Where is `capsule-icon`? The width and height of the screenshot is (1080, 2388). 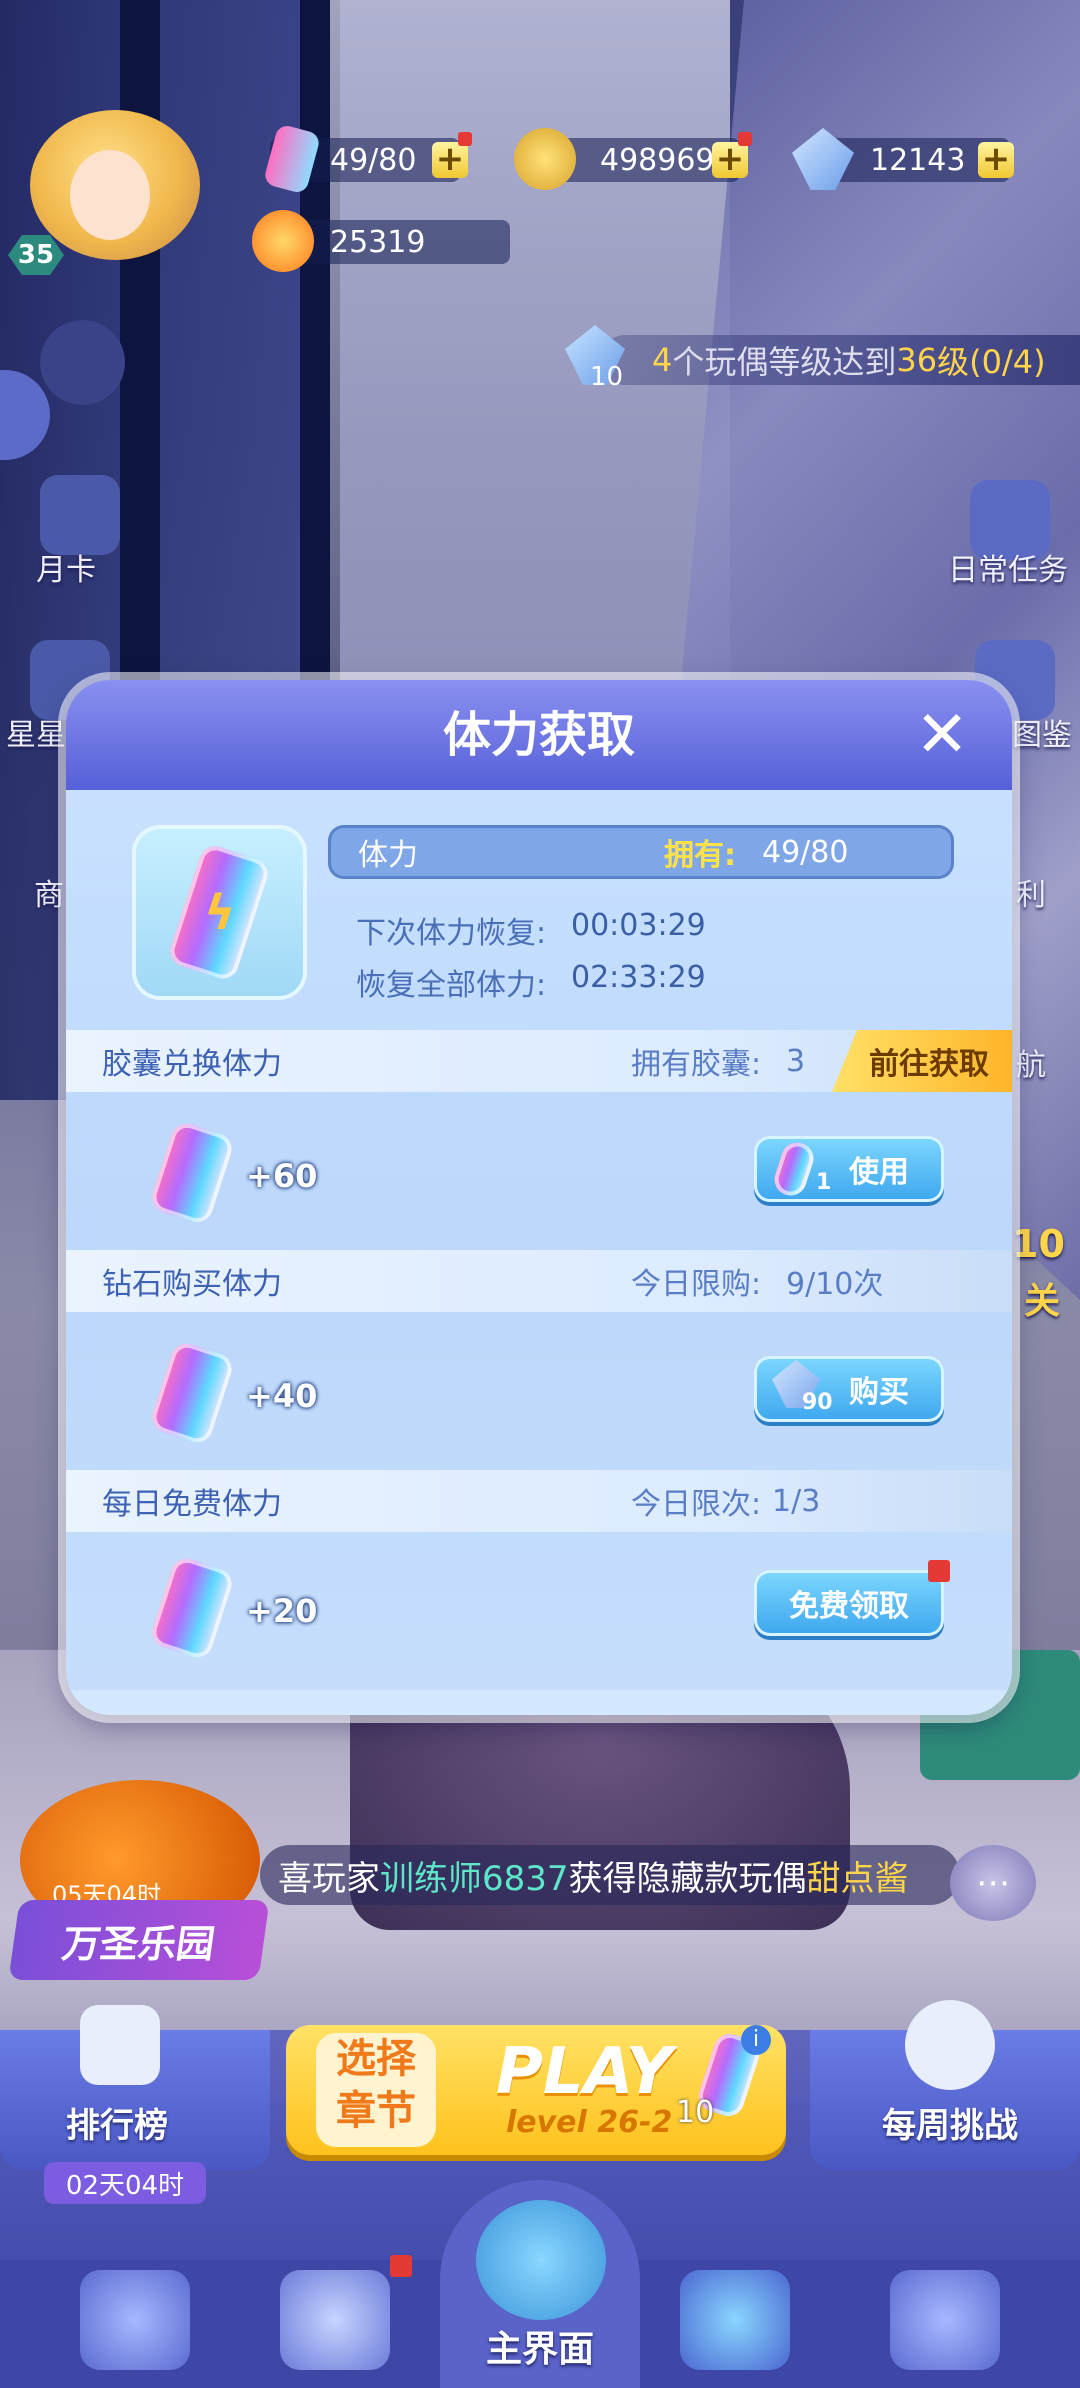 capsule-icon is located at coordinates (794, 1169).